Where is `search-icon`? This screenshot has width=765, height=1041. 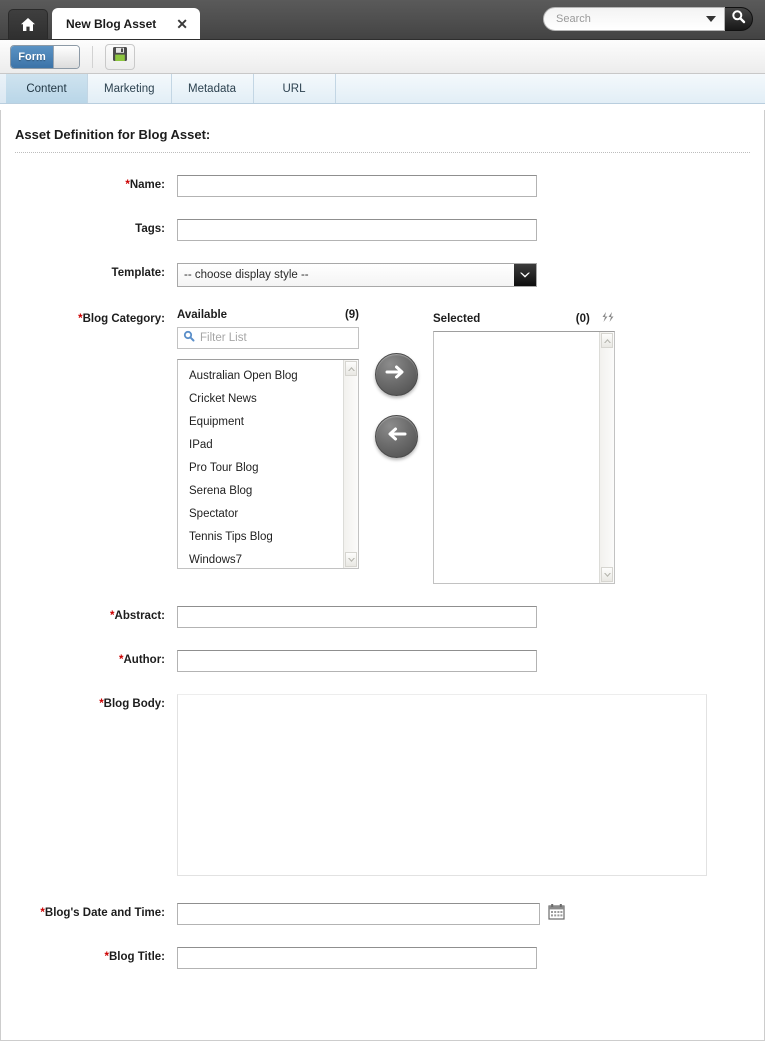
search-icon is located at coordinates (189, 338).